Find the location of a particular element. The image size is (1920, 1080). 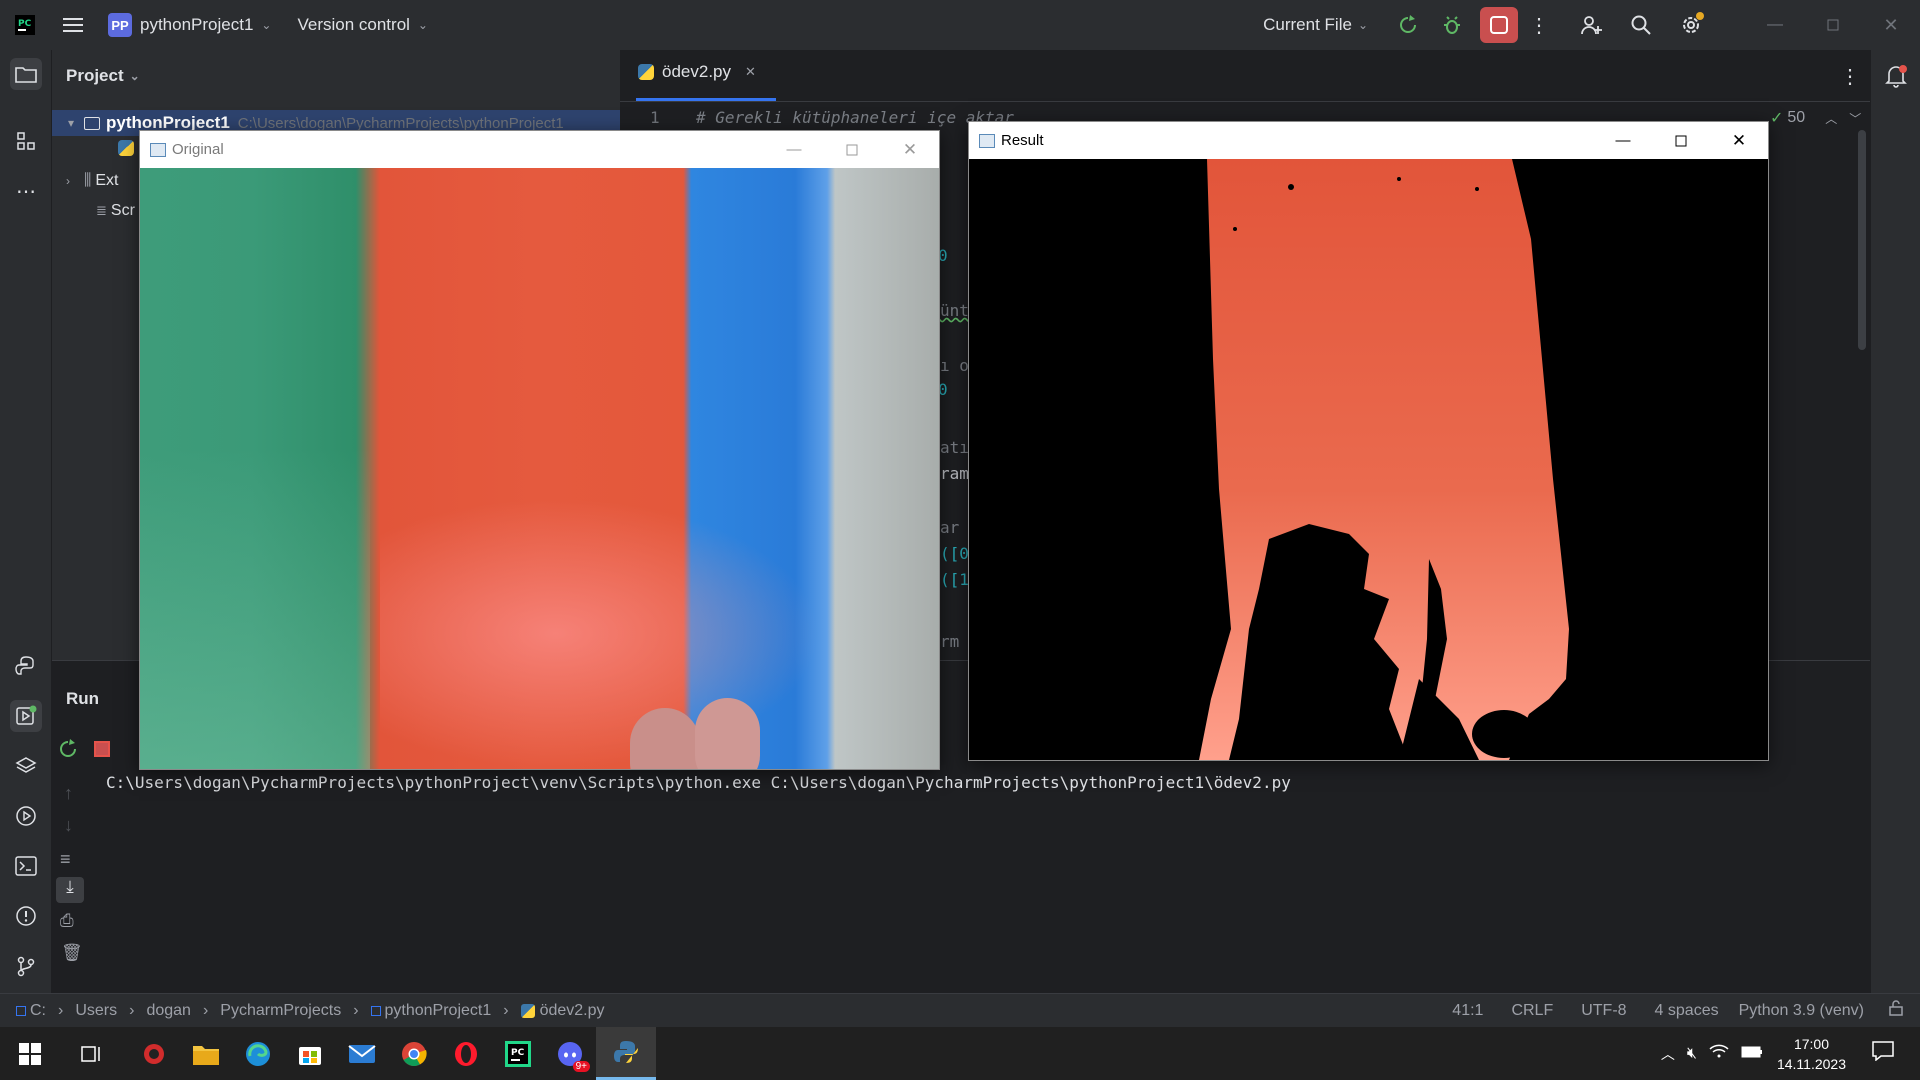

line-separator: CRLF is located at coordinates (1532, 1011).